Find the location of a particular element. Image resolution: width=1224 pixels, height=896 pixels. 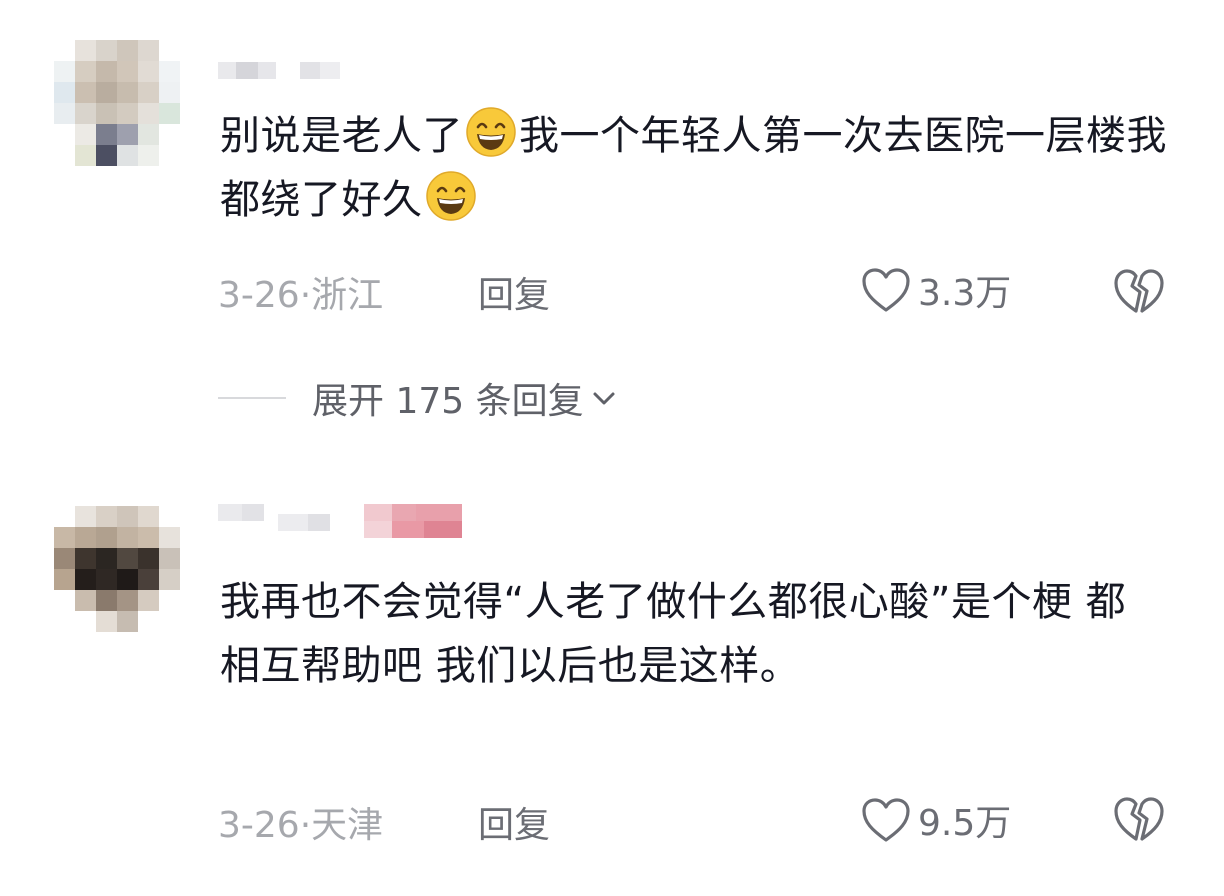

chevron-down-icon is located at coordinates (604, 398).